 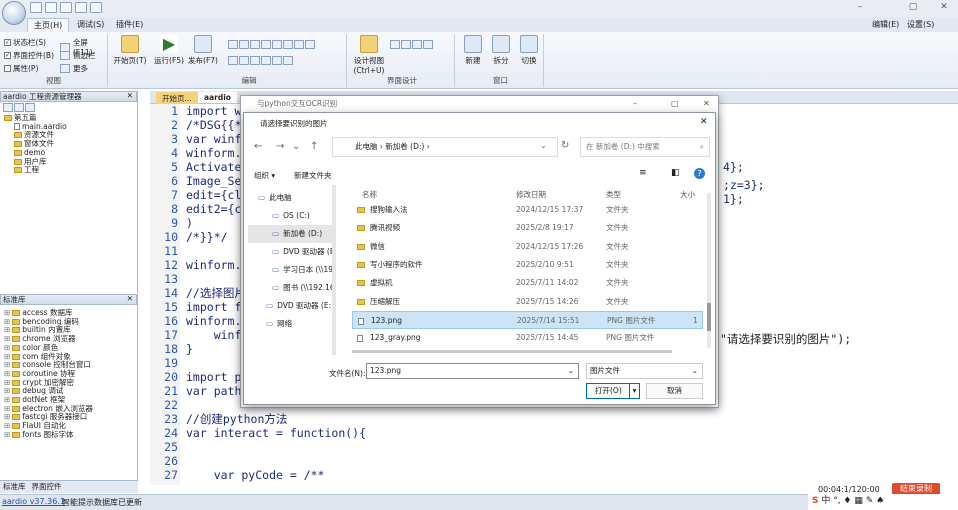 I want to click on cut-icon, so click(x=233, y=44).